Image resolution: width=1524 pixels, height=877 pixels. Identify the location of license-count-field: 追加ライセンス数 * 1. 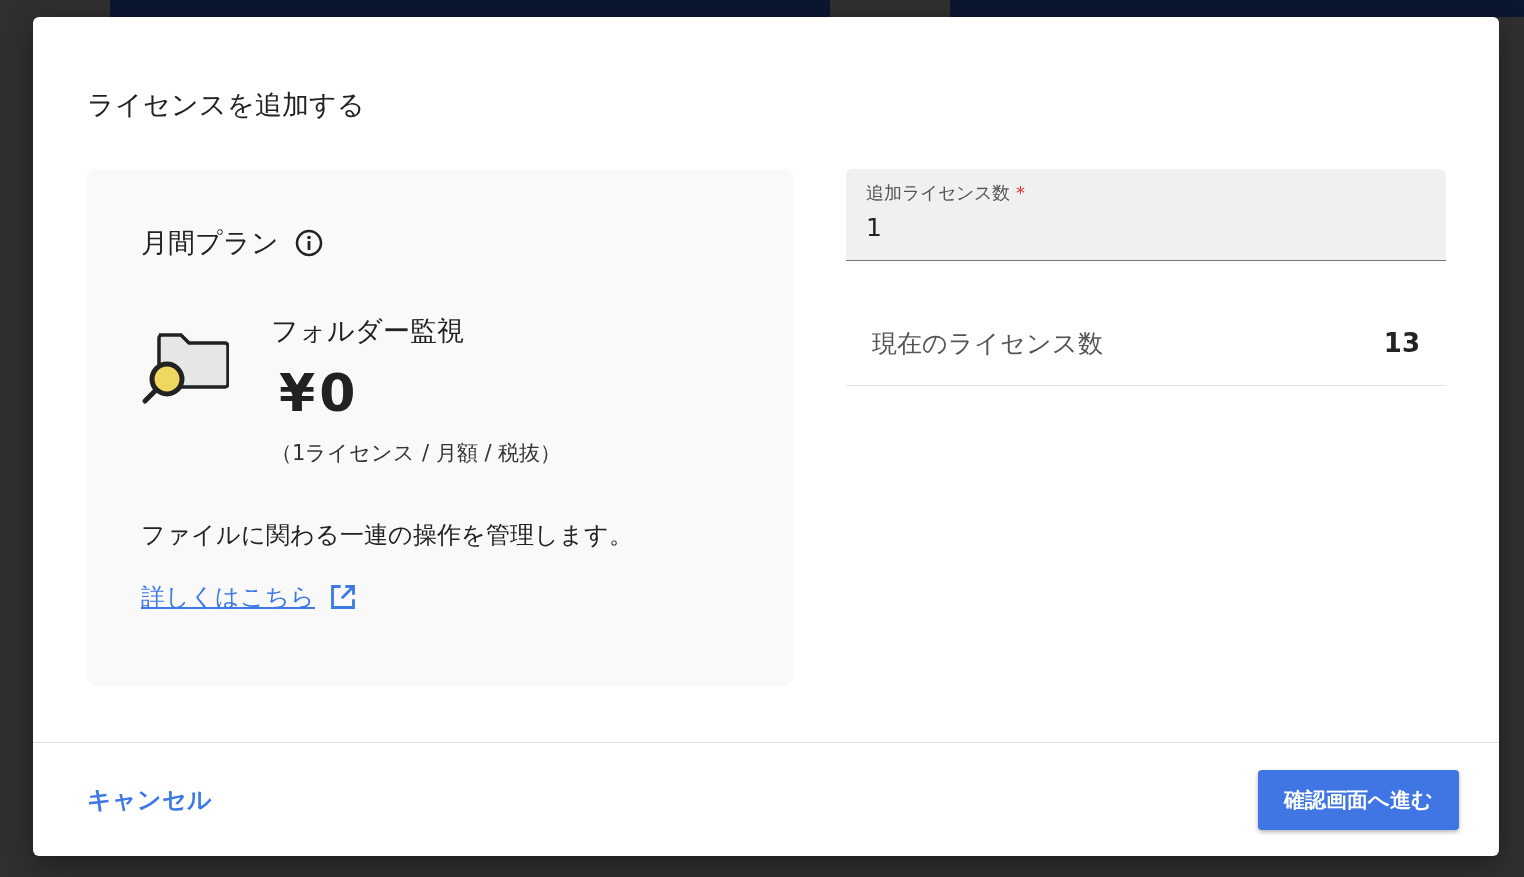
(1146, 215).